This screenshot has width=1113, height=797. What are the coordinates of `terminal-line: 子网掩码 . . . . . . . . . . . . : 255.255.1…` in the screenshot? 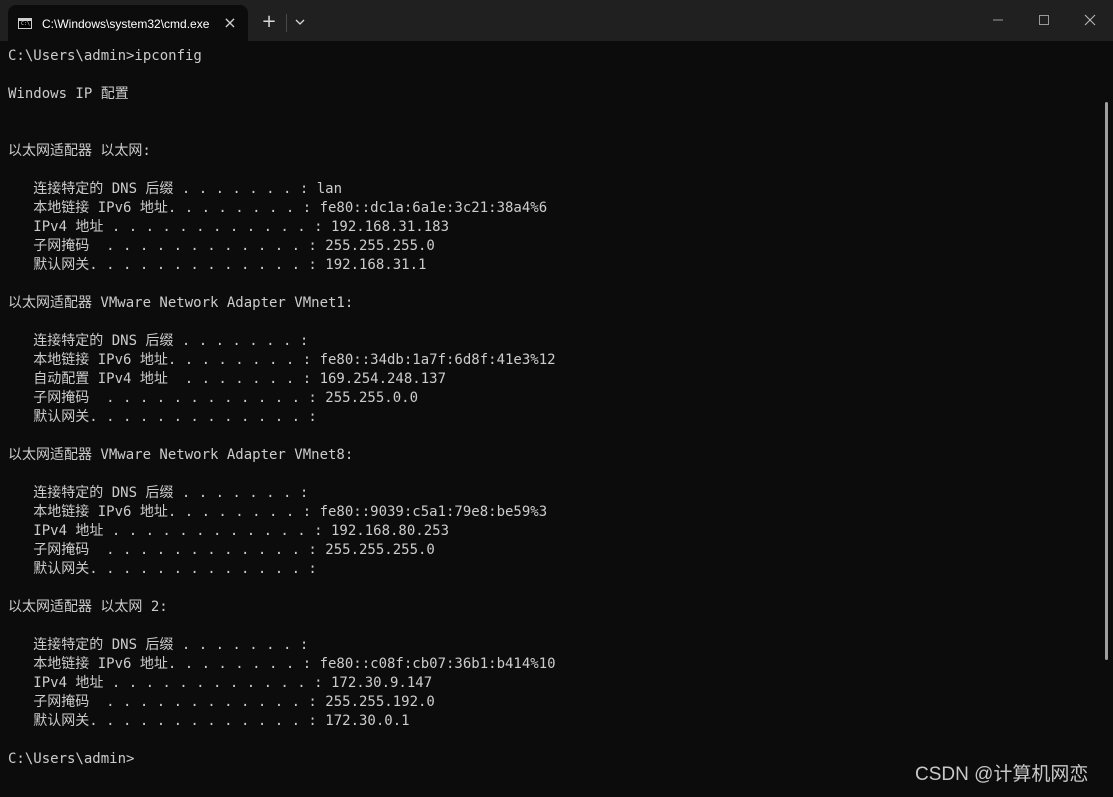 It's located at (221, 702).